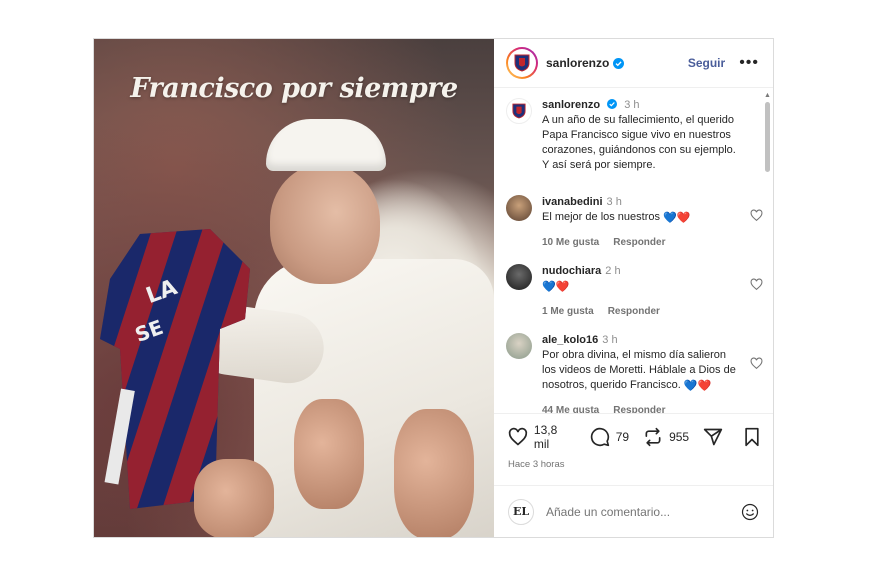 Image resolution: width=870 pixels, height=580 pixels. What do you see at coordinates (643, 511) in the screenshot?
I see `add-comment-input` at bounding box center [643, 511].